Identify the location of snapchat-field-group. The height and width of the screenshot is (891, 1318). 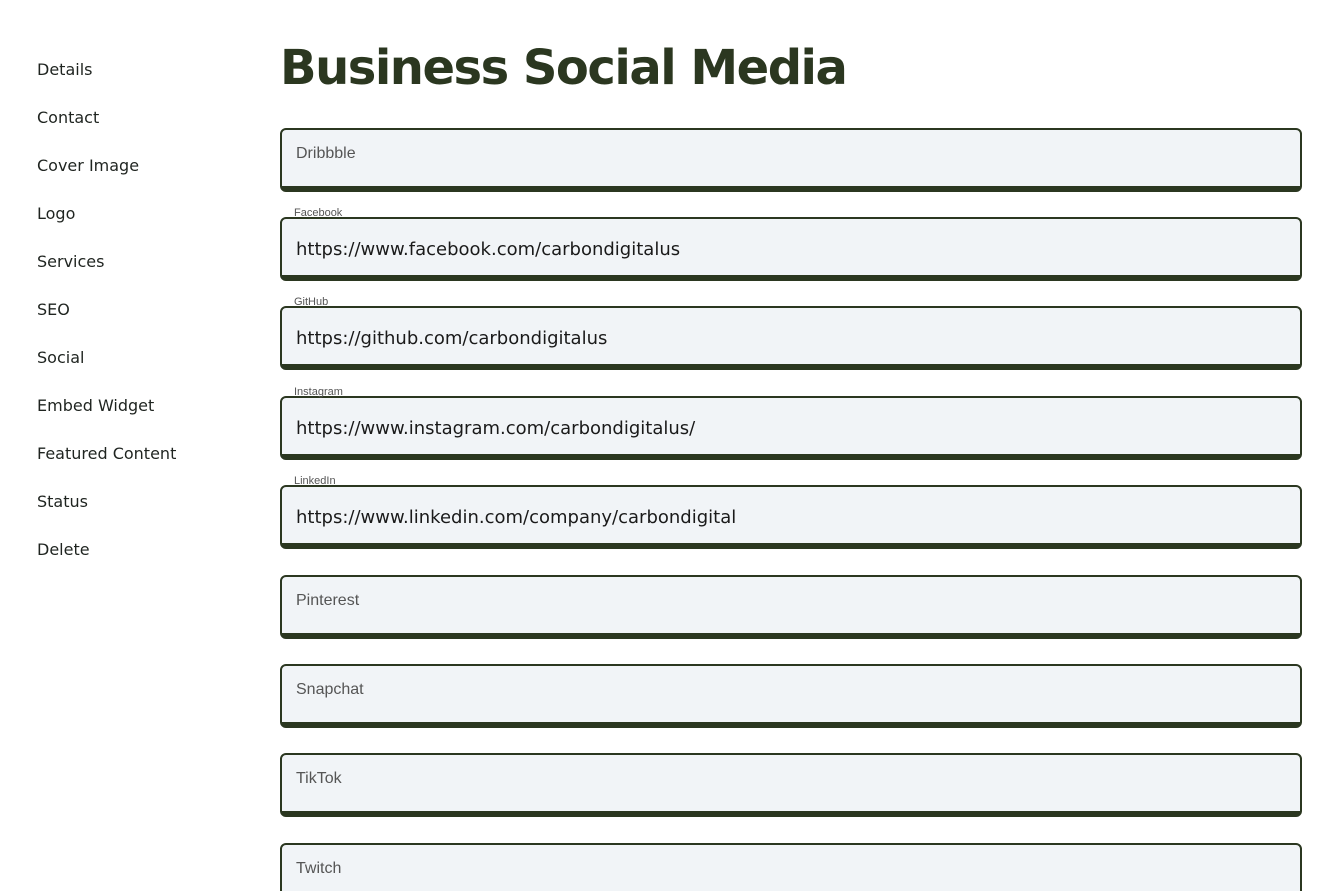
(791, 694).